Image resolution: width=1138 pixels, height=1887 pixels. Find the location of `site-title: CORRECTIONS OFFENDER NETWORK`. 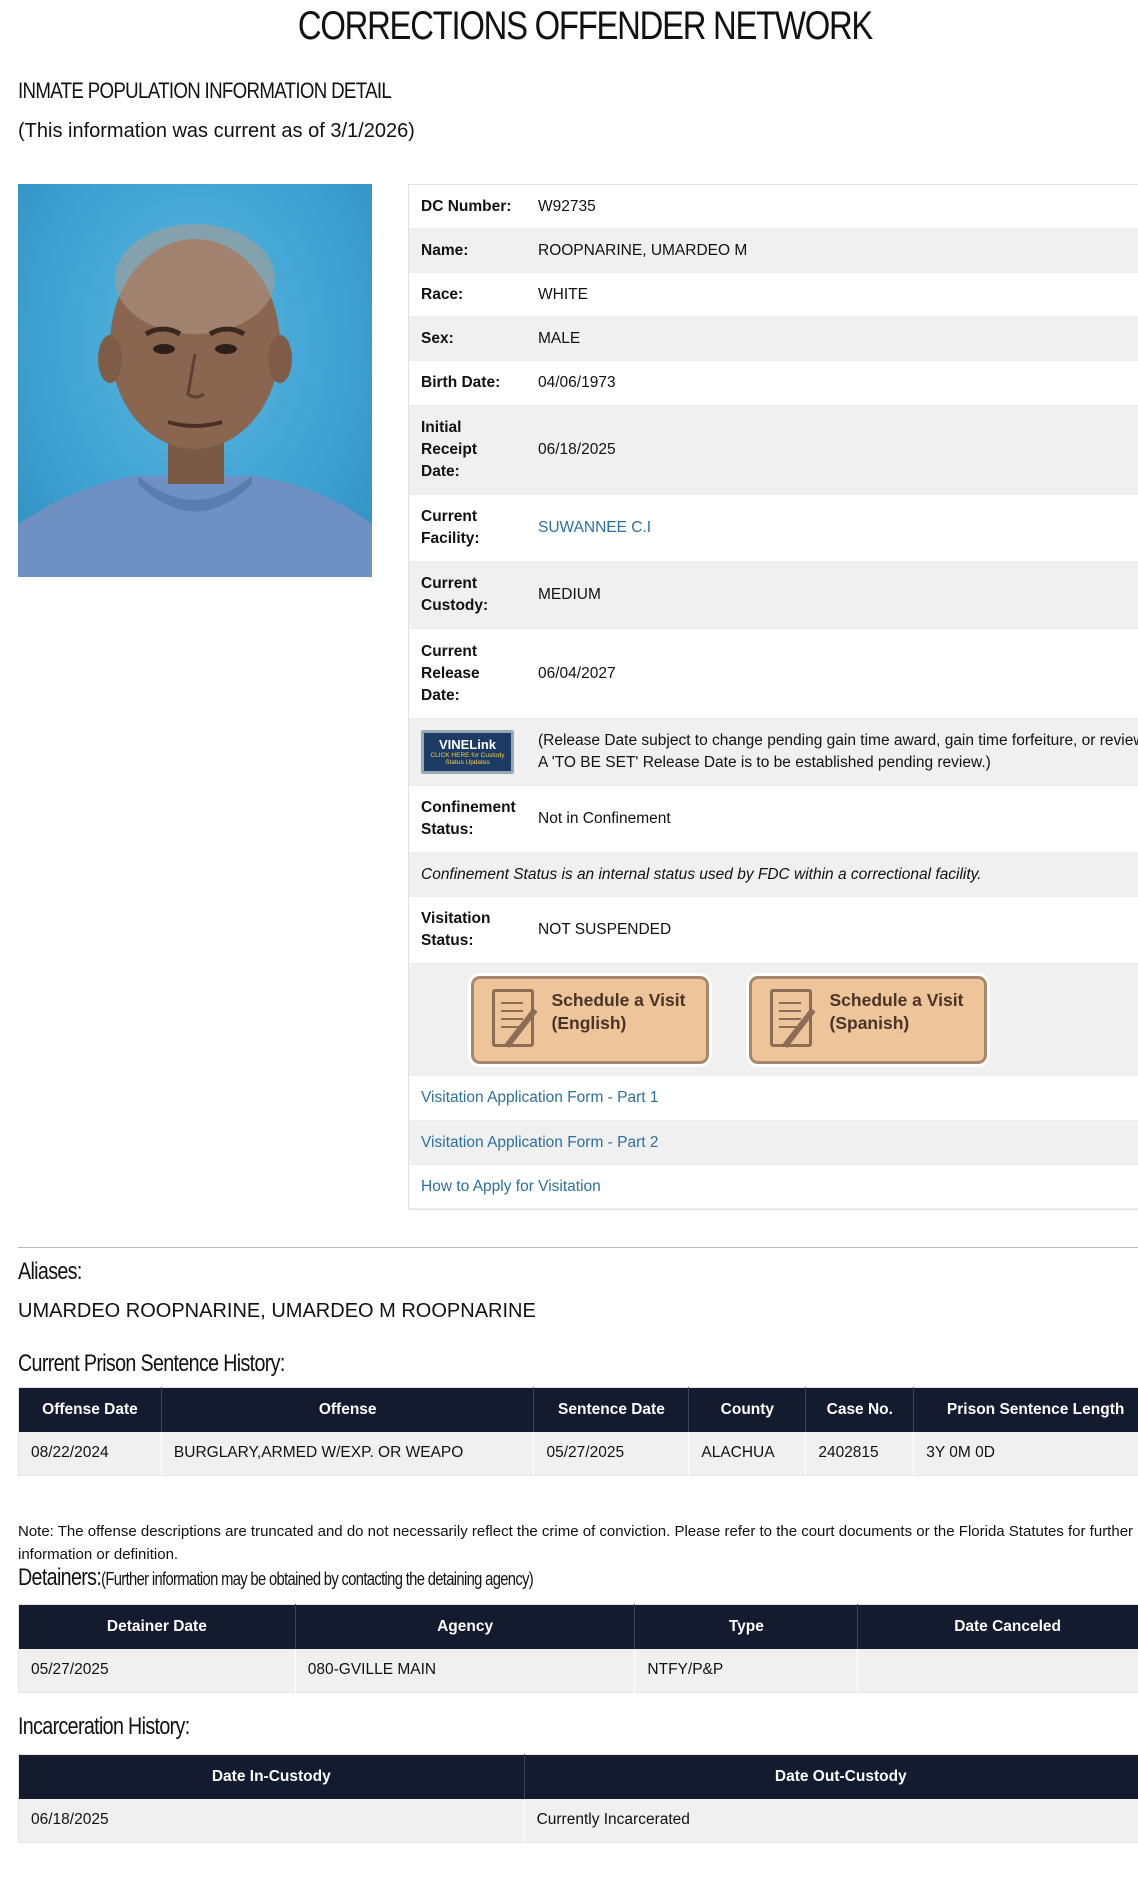

site-title: CORRECTIONS OFFENDER NETWORK is located at coordinates (585, 26).